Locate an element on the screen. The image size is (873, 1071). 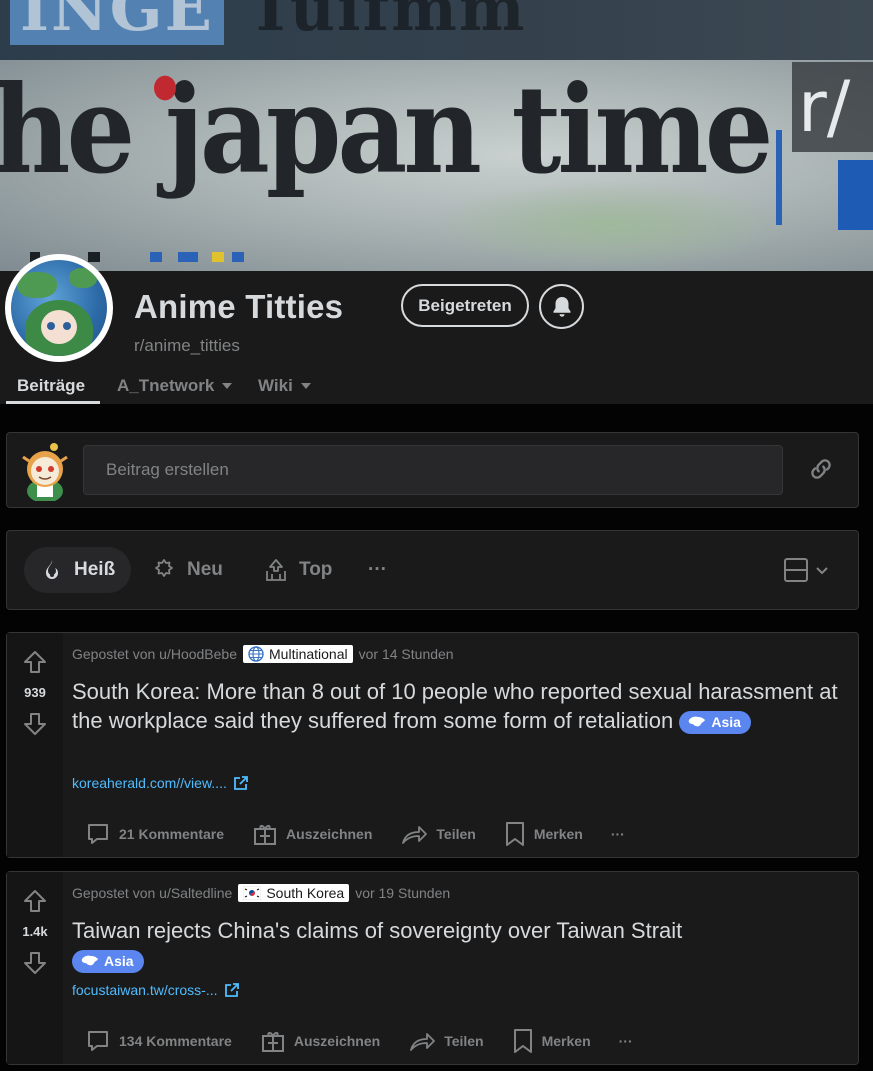
tab-posts-label: Beiträge is located at coordinates (51, 385).